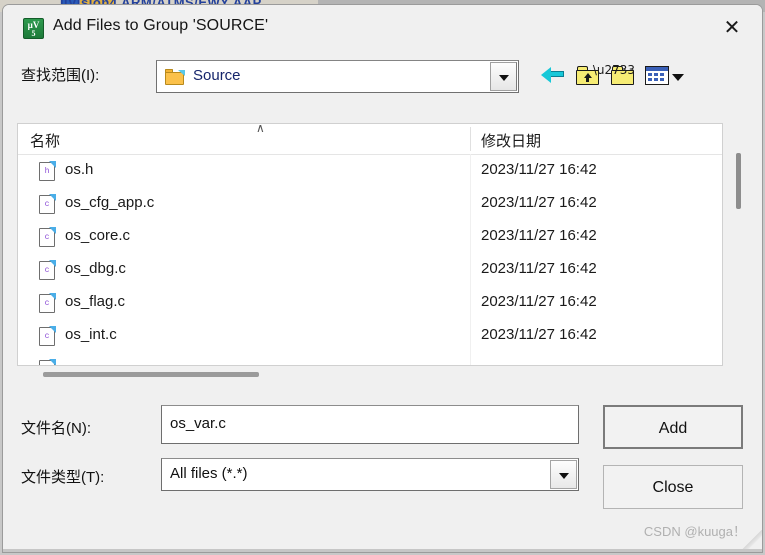  What do you see at coordinates (370, 238) in the screenshot?
I see `table-row: c os_core.c 2023/11/27 16:42` at bounding box center [370, 238].